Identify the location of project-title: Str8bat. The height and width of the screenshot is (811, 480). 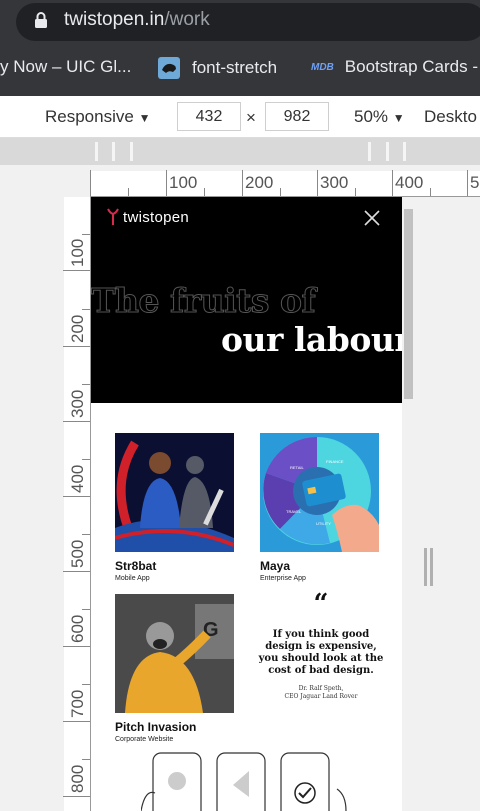
(135, 566).